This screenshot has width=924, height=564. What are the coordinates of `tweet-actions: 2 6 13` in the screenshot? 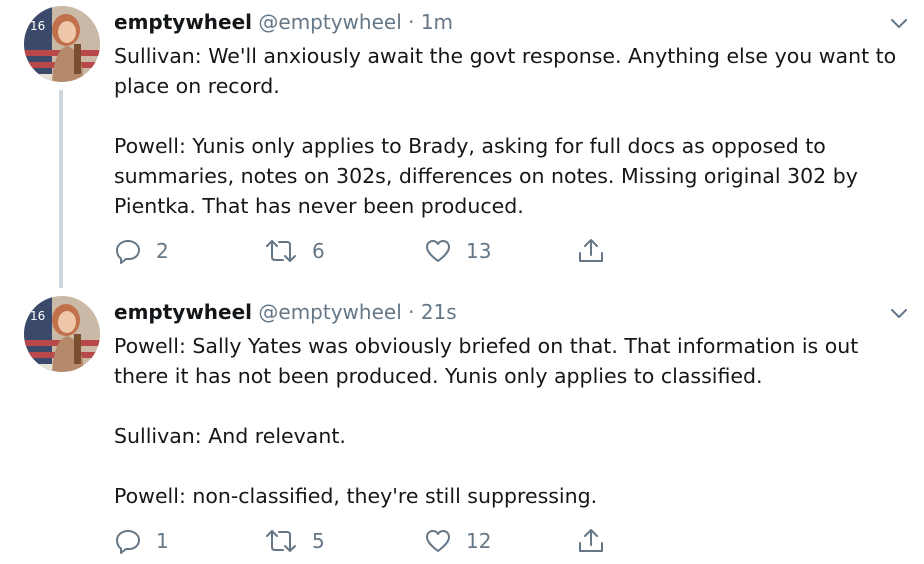 It's located at (374, 251).